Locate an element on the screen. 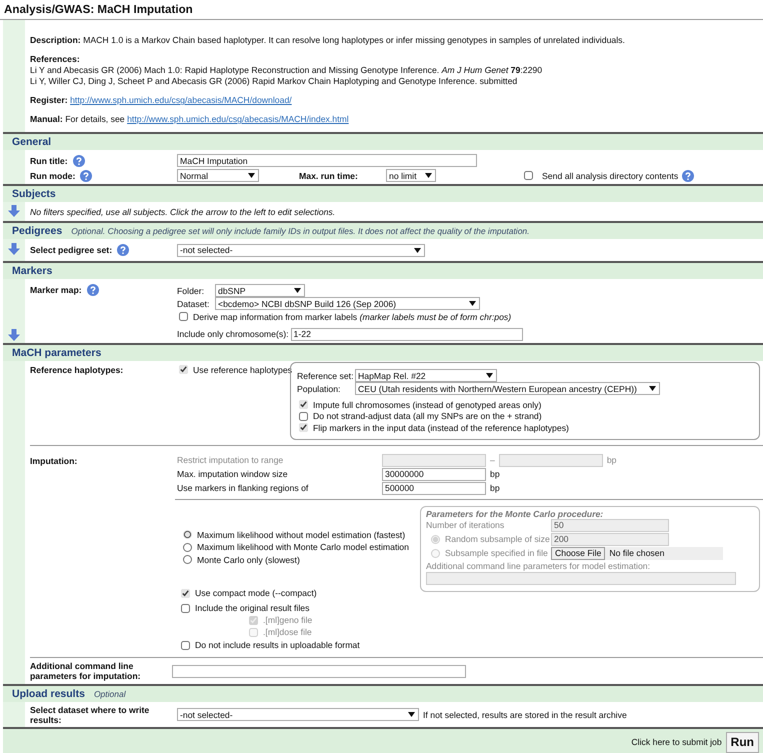  use-reference-label: Use reference haplotypes is located at coordinates (242, 369).